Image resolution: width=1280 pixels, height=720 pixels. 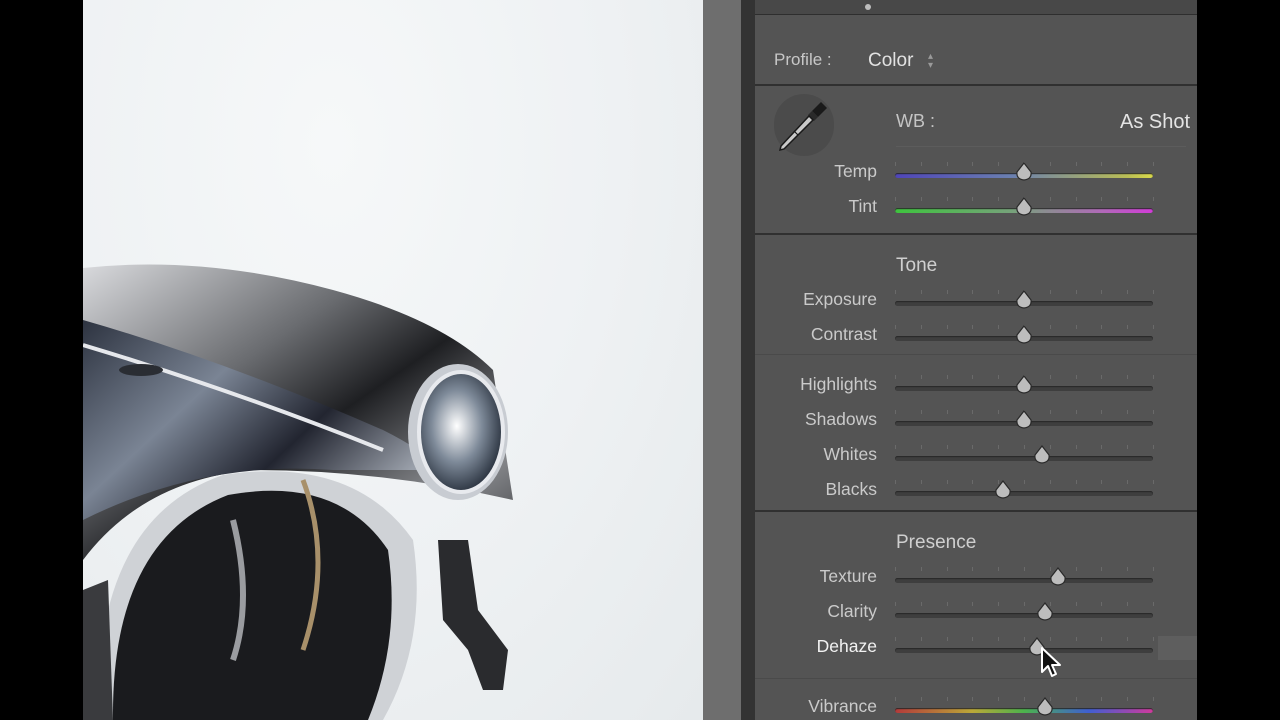 I want to click on filmstrip-gutter, so click(x=722, y=360).